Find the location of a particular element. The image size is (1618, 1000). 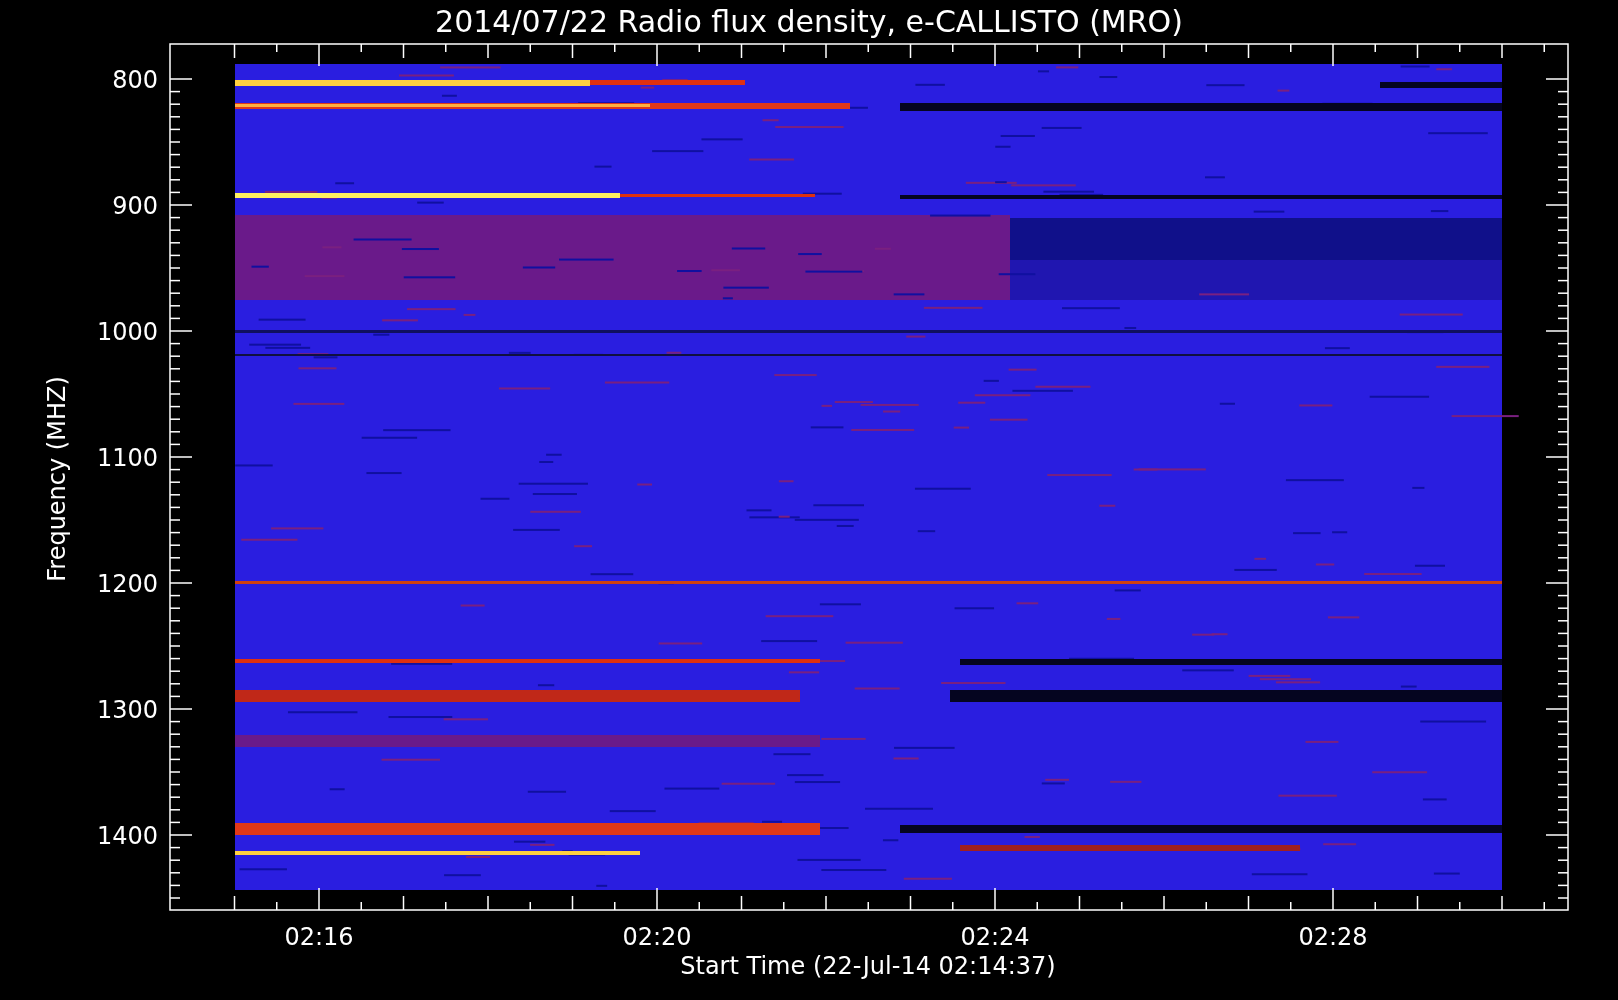

y-tick-label: 900 is located at coordinates (135, 206).